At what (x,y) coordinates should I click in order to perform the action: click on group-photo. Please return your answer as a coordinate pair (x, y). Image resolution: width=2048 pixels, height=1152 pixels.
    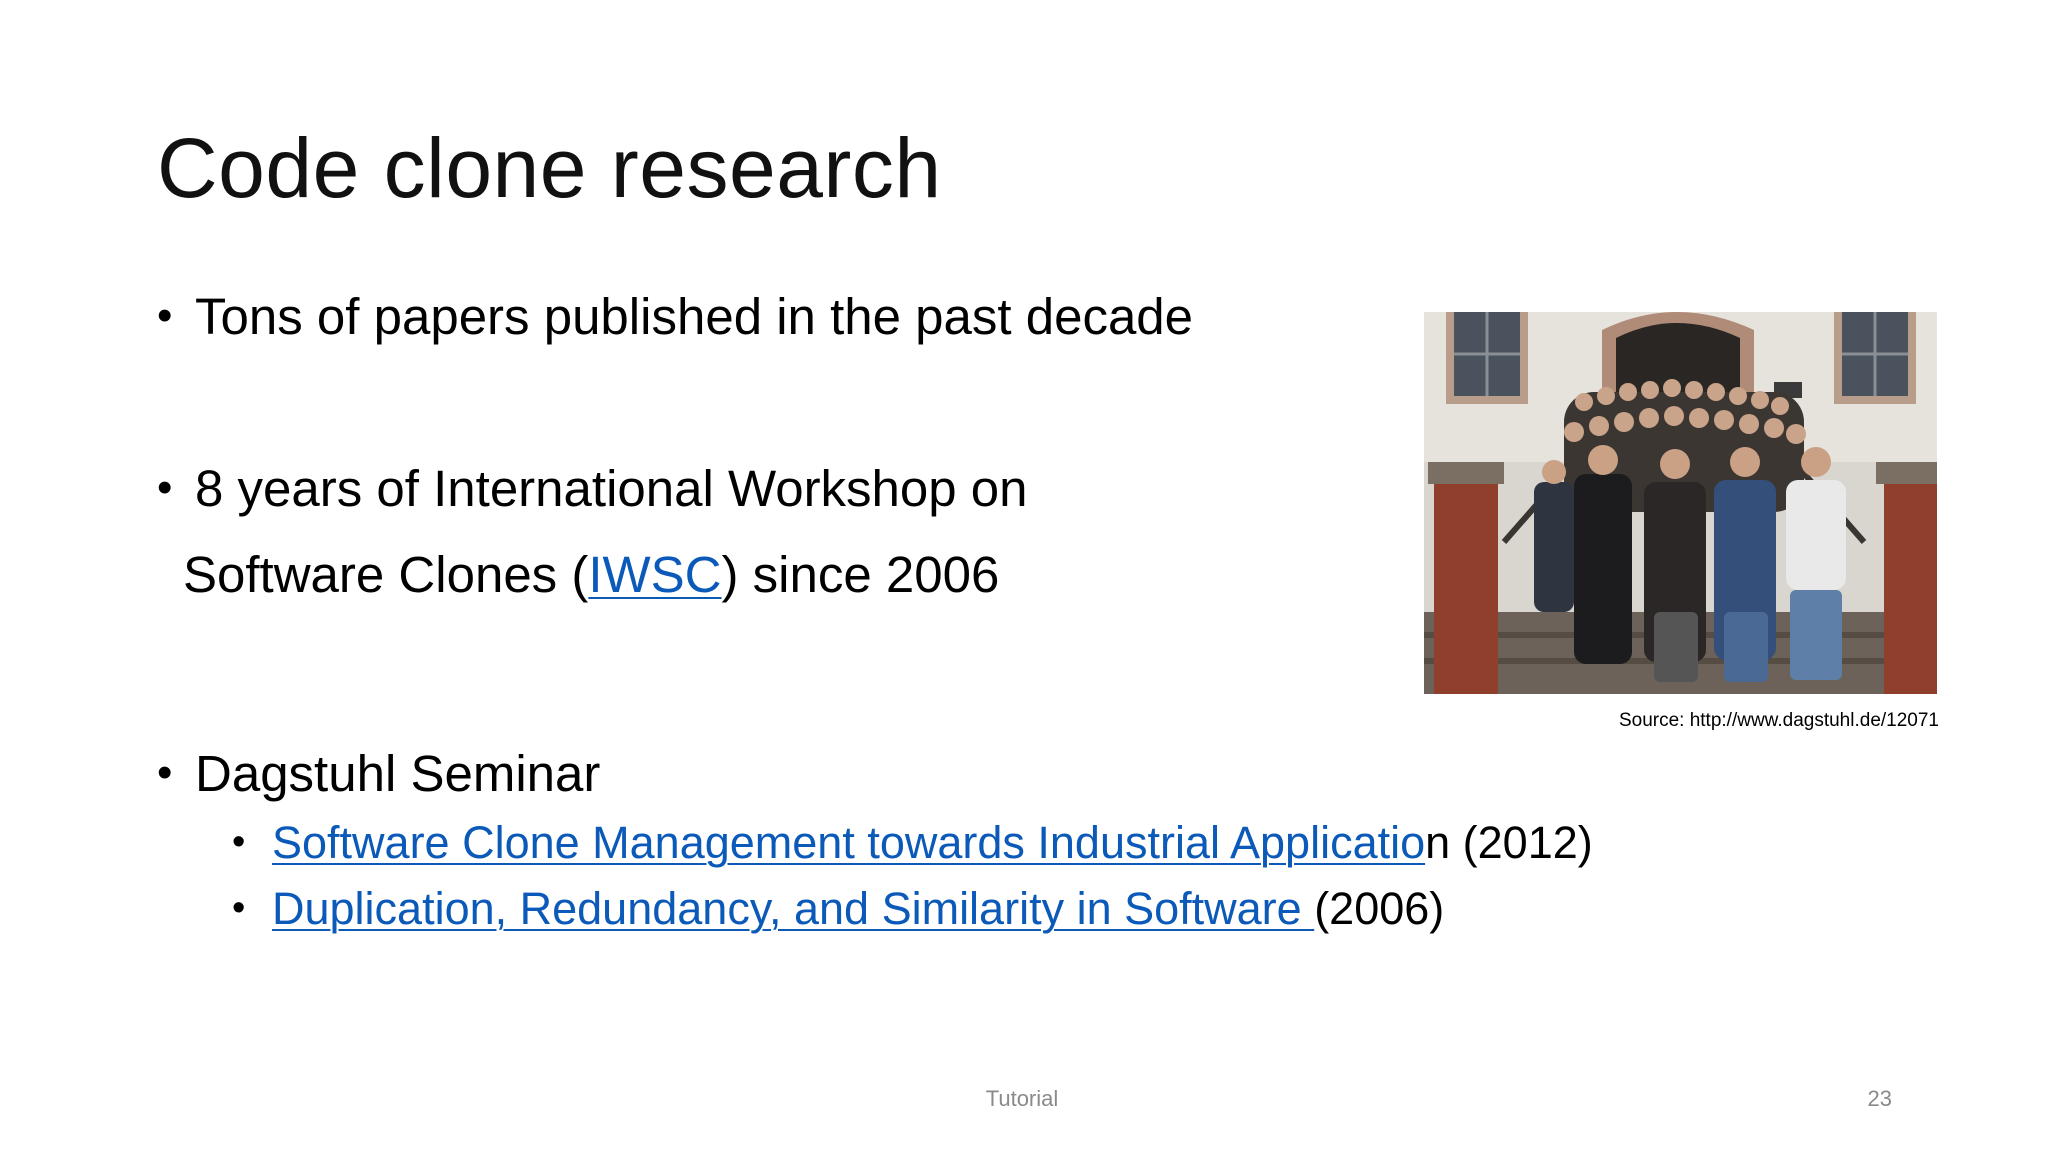
    Looking at the image, I should click on (1680, 503).